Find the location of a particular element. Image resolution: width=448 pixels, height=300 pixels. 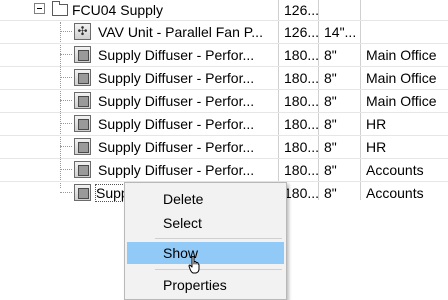

menu-item-select: Select is located at coordinates (205, 223).